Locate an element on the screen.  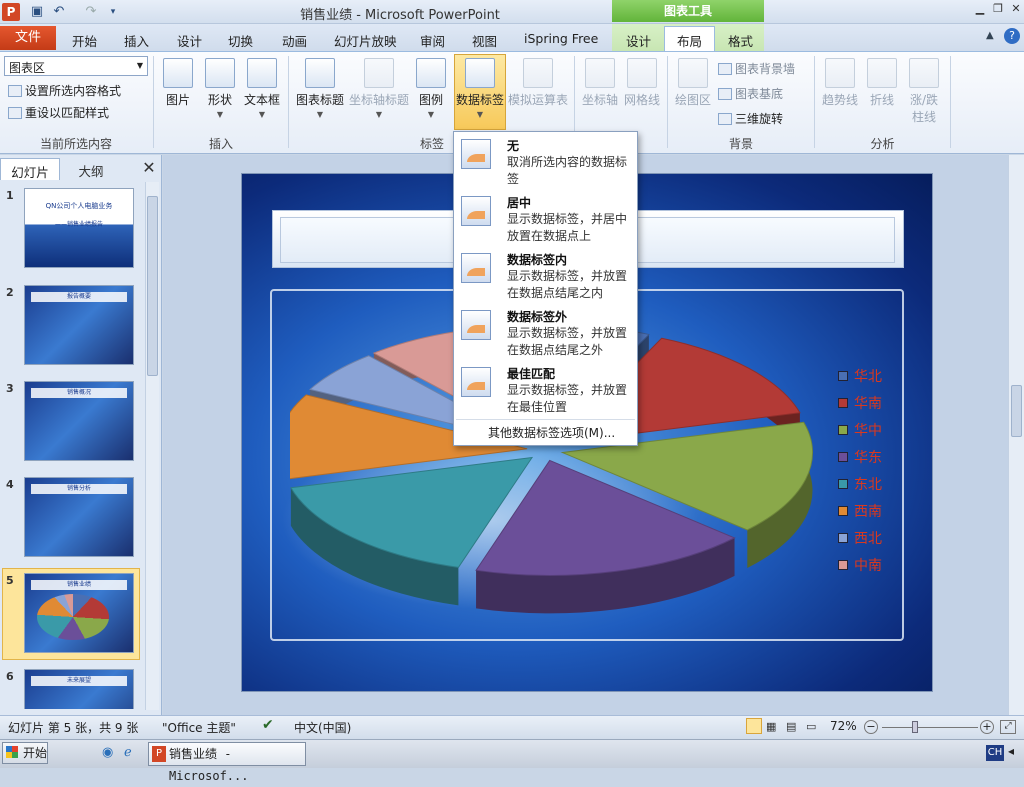
reset-style-button: 重设以匹配样式 is located at coordinates (58, 112).